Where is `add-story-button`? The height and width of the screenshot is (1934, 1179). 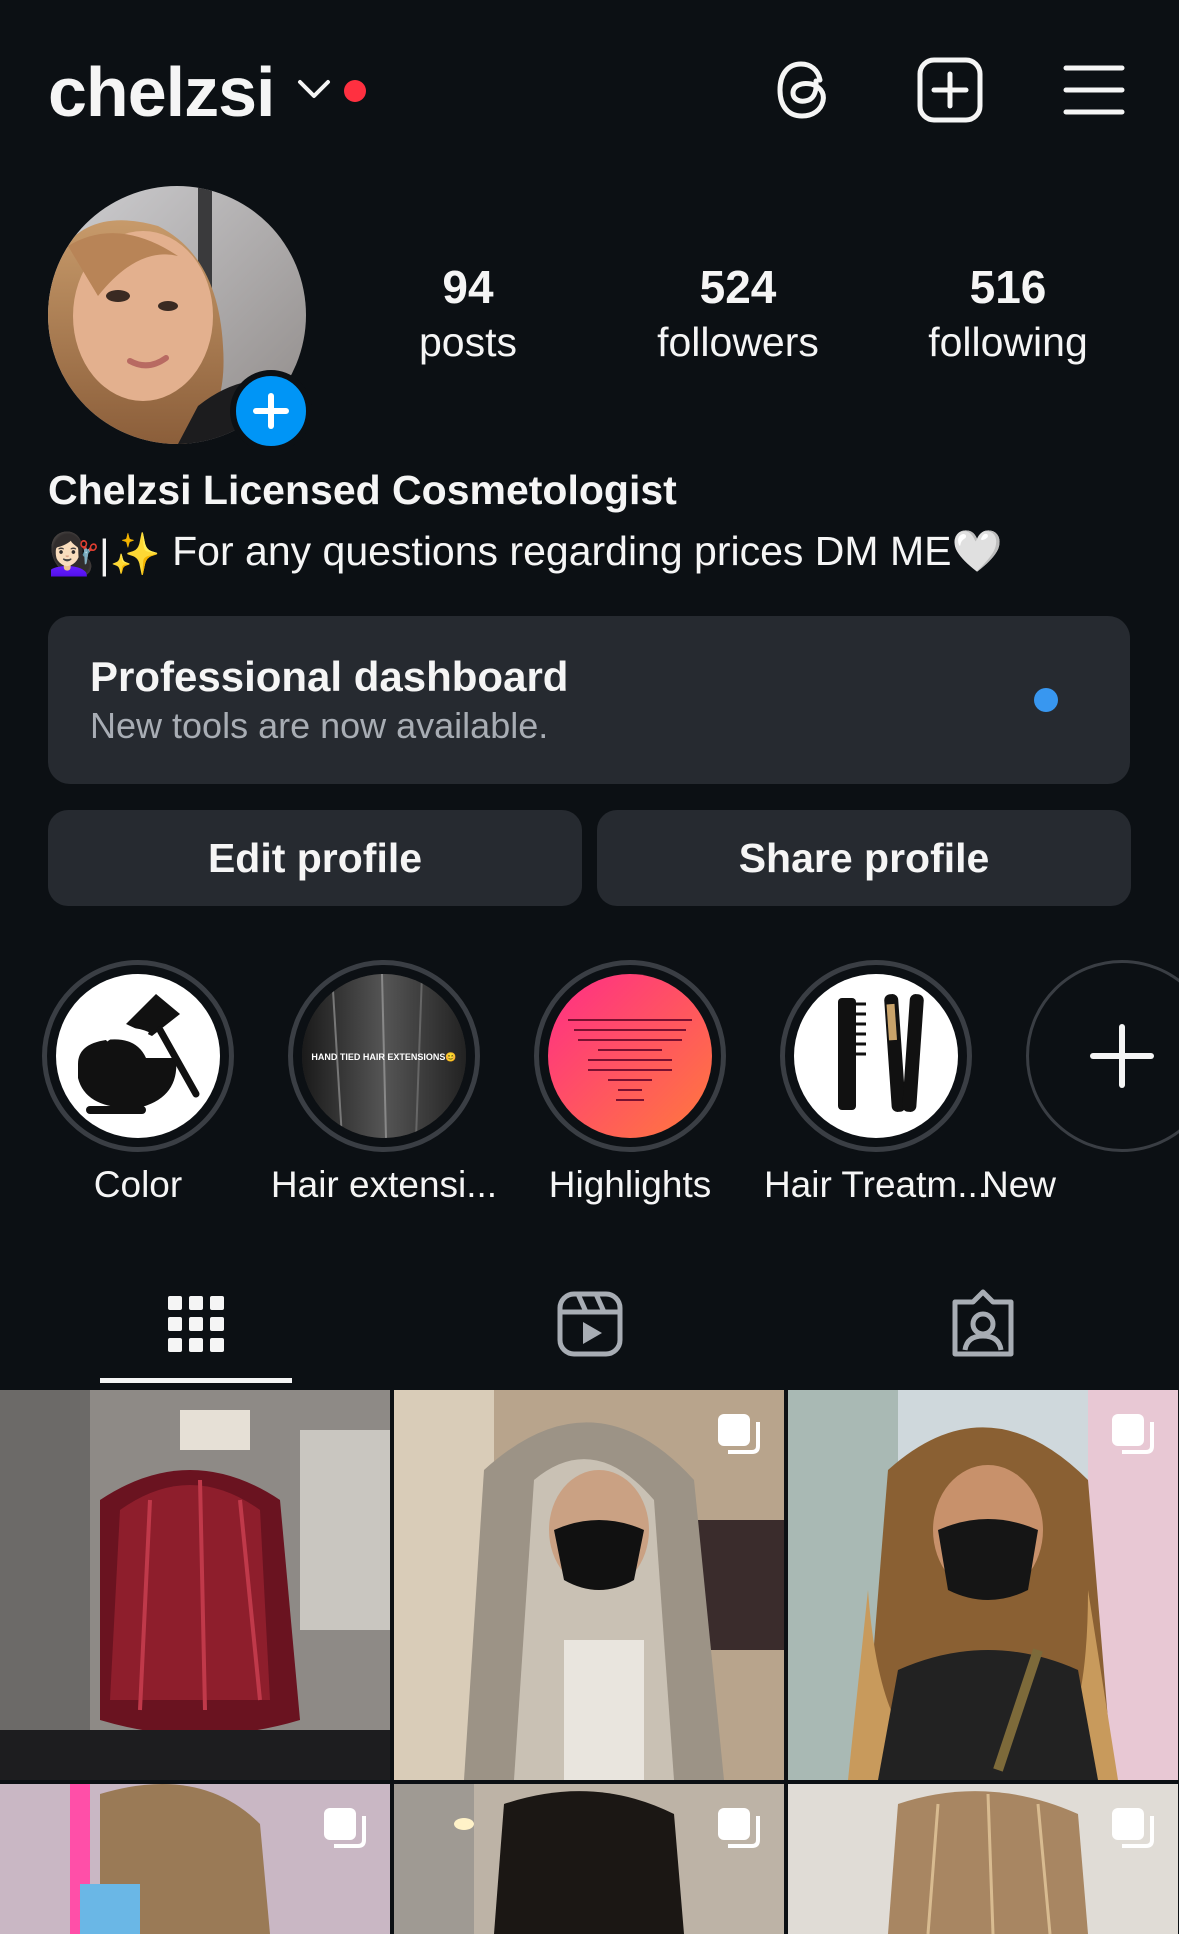 add-story-button is located at coordinates (271, 411).